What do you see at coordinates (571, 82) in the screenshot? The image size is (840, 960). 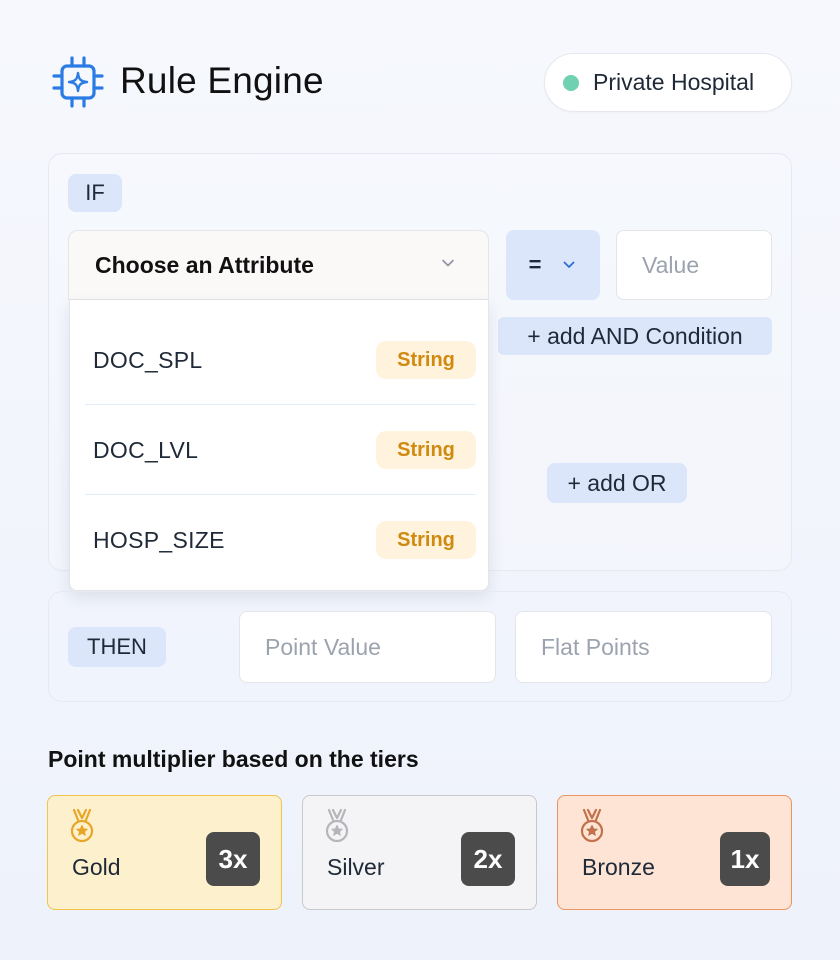 I see `status-dot` at bounding box center [571, 82].